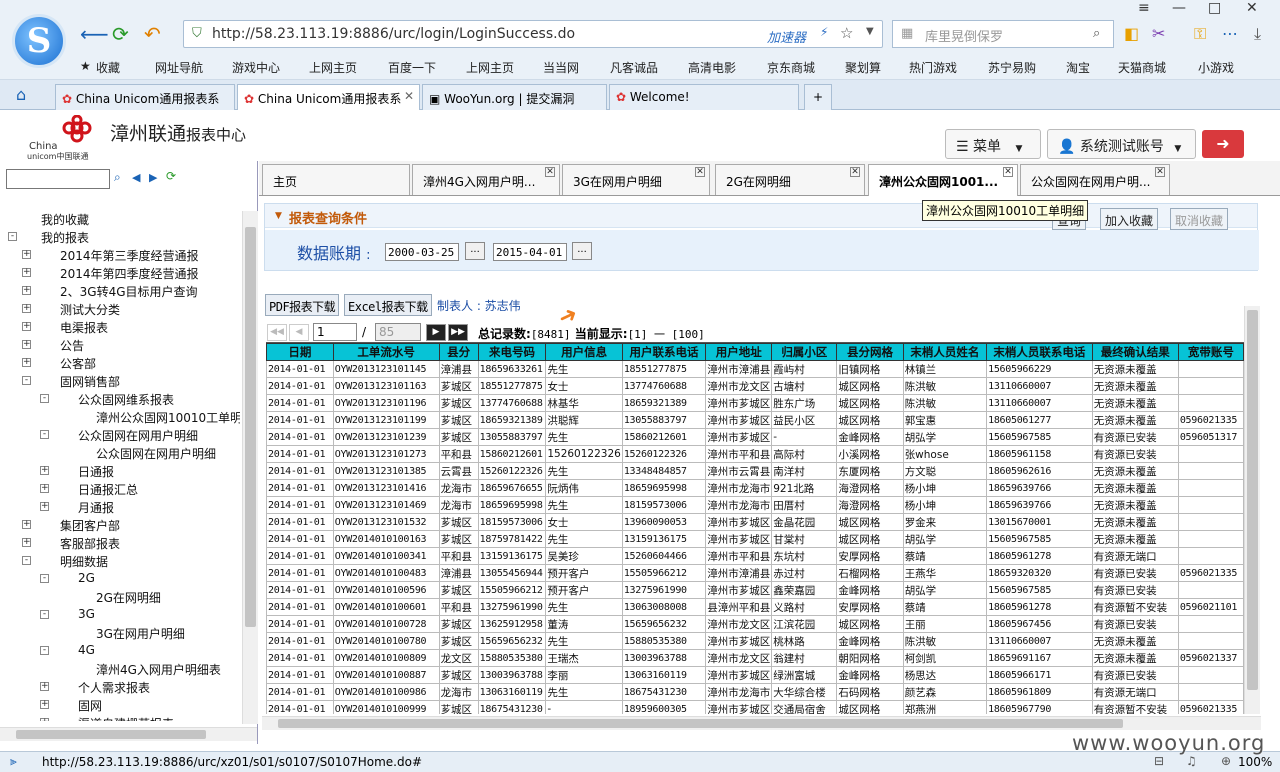 The height and width of the screenshot is (772, 1280). Describe the element at coordinates (1210, 352) in the screenshot. I see `column-header: 宽带账号` at that location.